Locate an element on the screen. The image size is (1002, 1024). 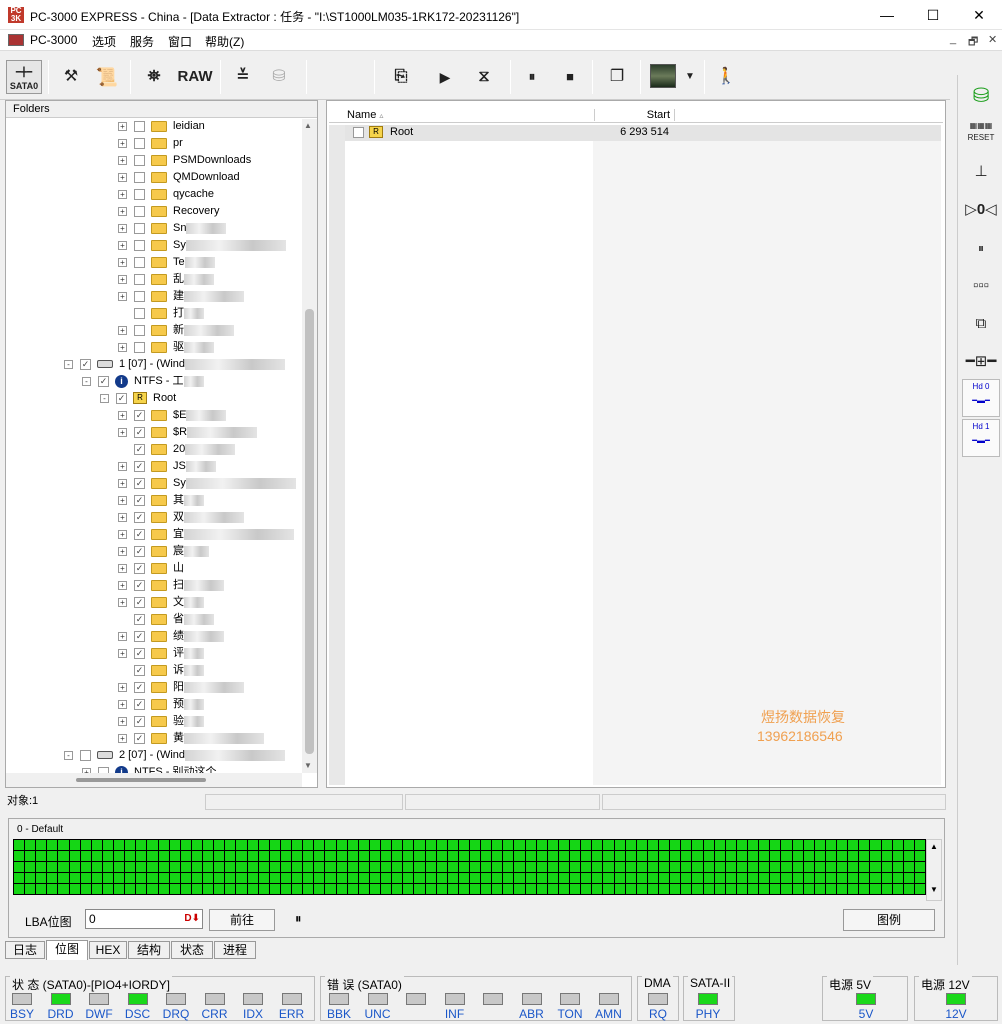
zero-fill-icon: ▷0◁ is located at coordinates (981, 210).